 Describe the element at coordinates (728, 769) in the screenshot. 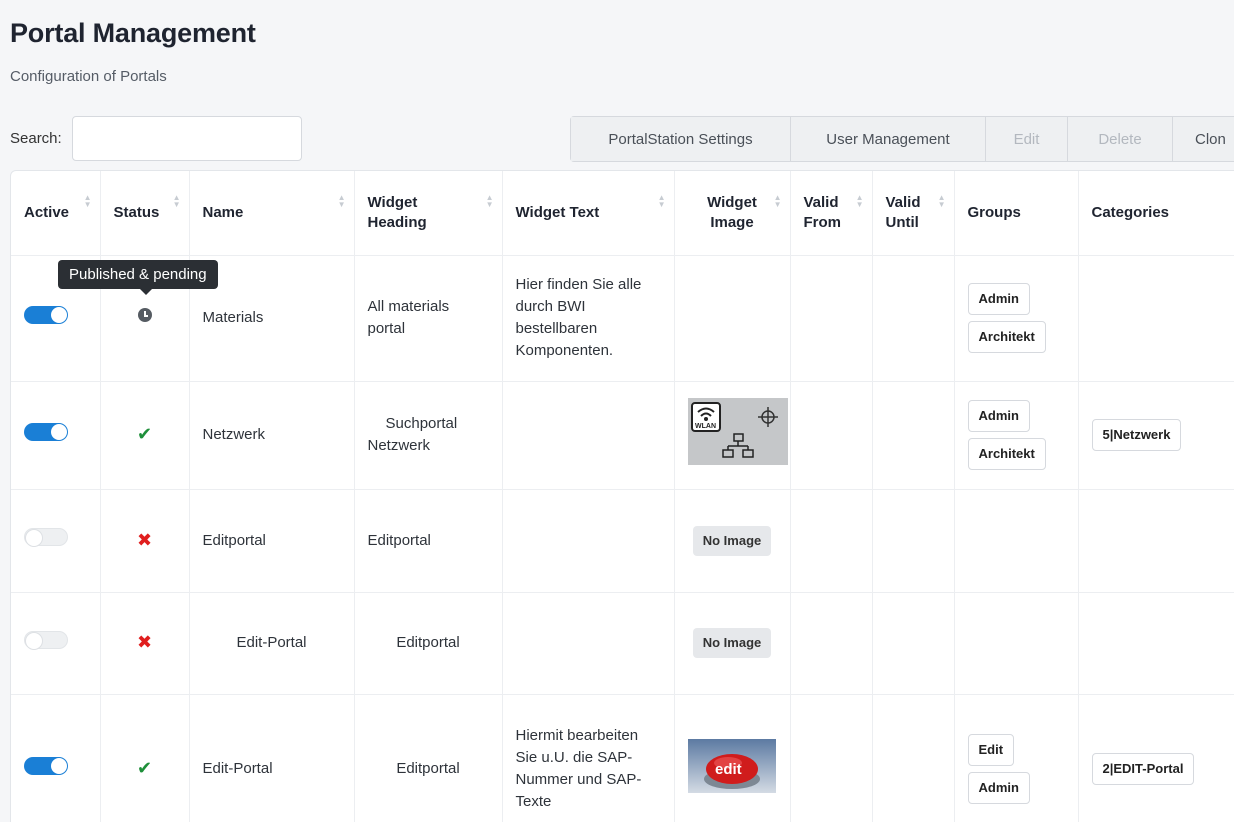

I see `edit-image-label: edit` at that location.